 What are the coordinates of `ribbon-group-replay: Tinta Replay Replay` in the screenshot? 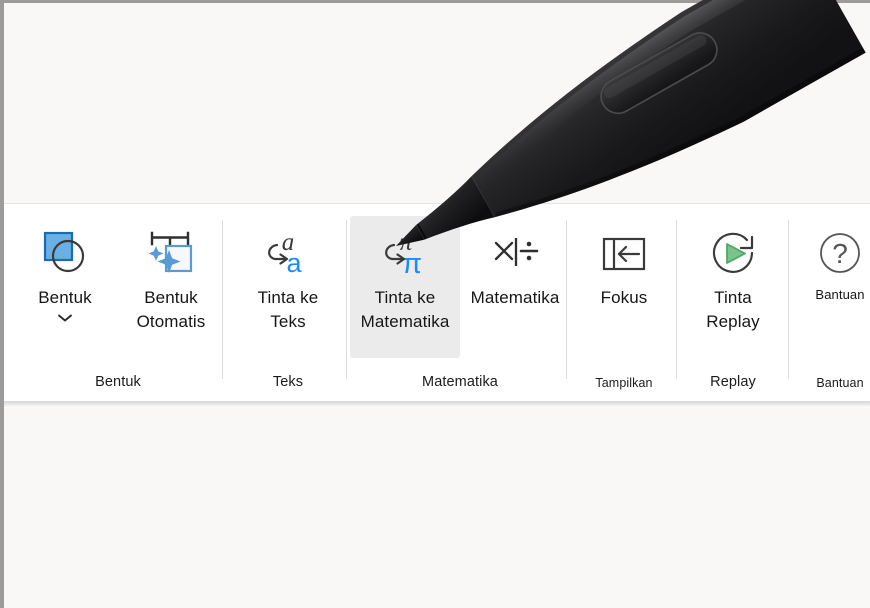 It's located at (733, 305).